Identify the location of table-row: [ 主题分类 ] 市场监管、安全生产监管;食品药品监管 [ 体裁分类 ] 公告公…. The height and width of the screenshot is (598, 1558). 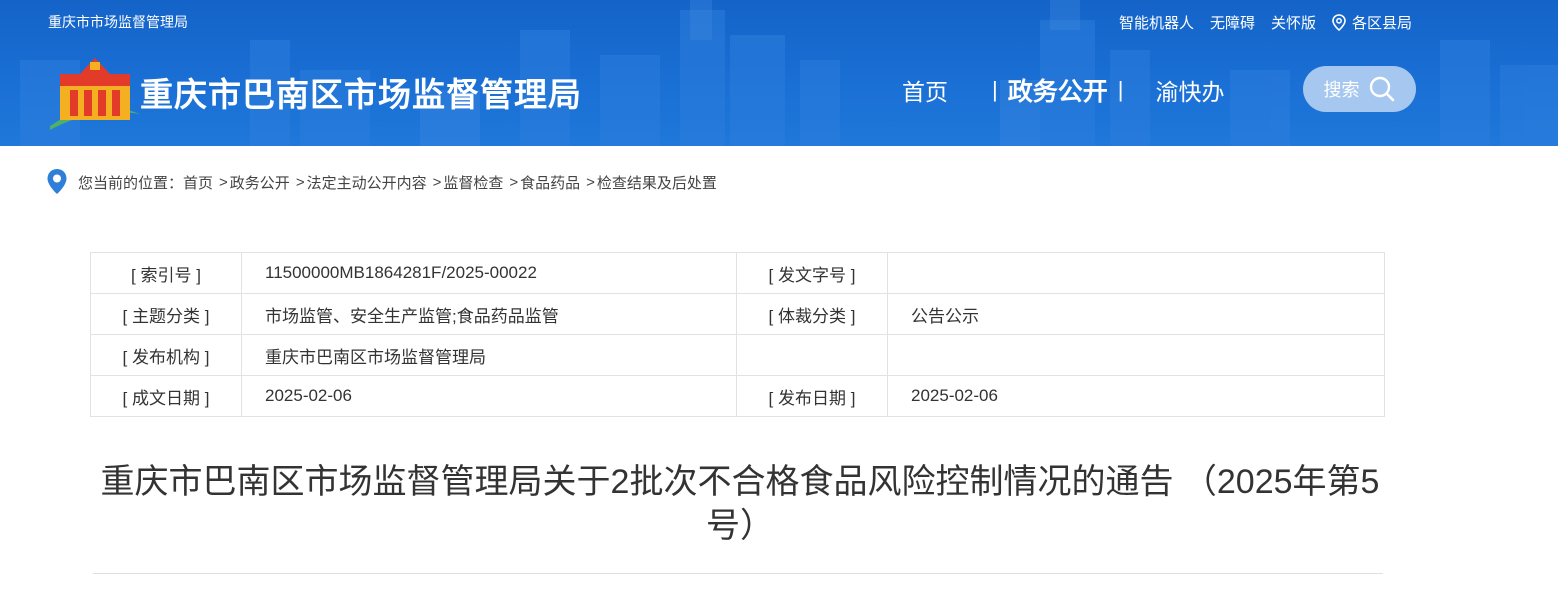
(737, 314).